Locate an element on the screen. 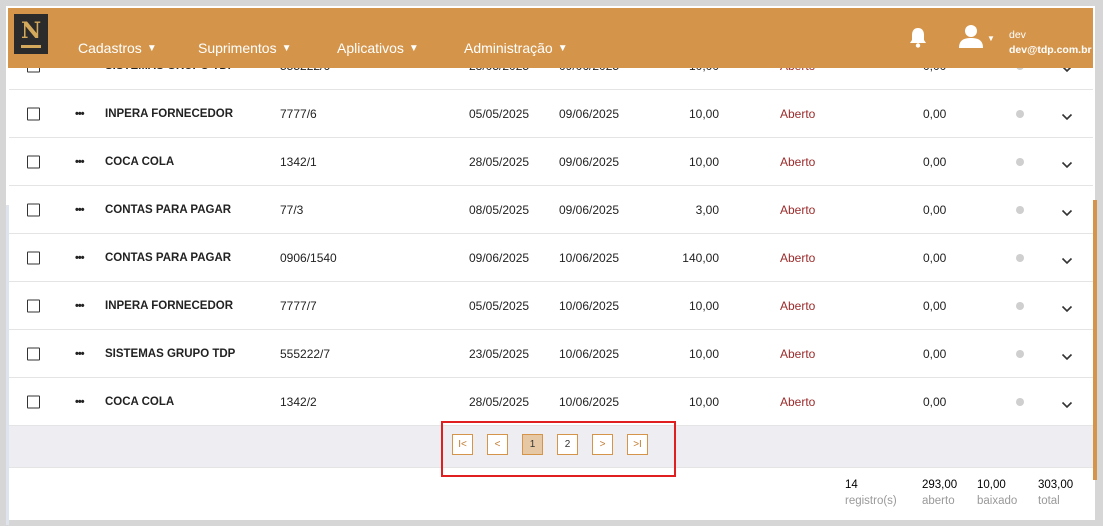  total-count: 14 registro(s) is located at coordinates (871, 493).